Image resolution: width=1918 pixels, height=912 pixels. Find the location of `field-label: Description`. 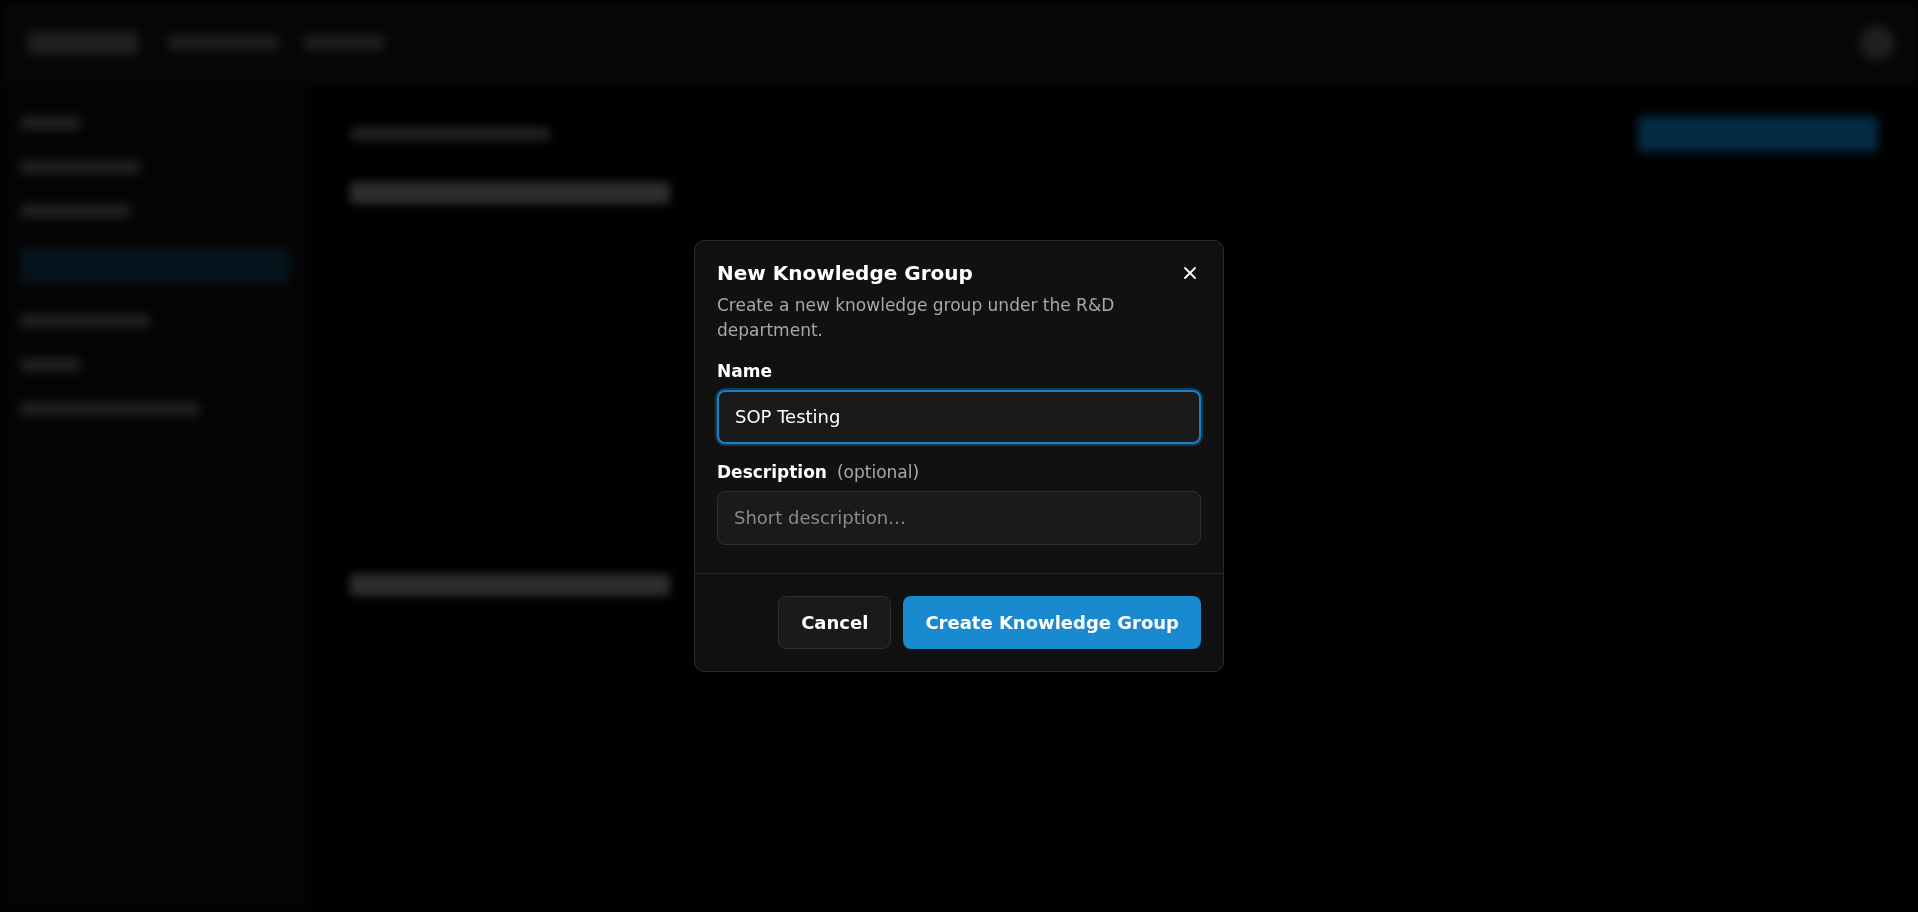

field-label: Description is located at coordinates (772, 471).